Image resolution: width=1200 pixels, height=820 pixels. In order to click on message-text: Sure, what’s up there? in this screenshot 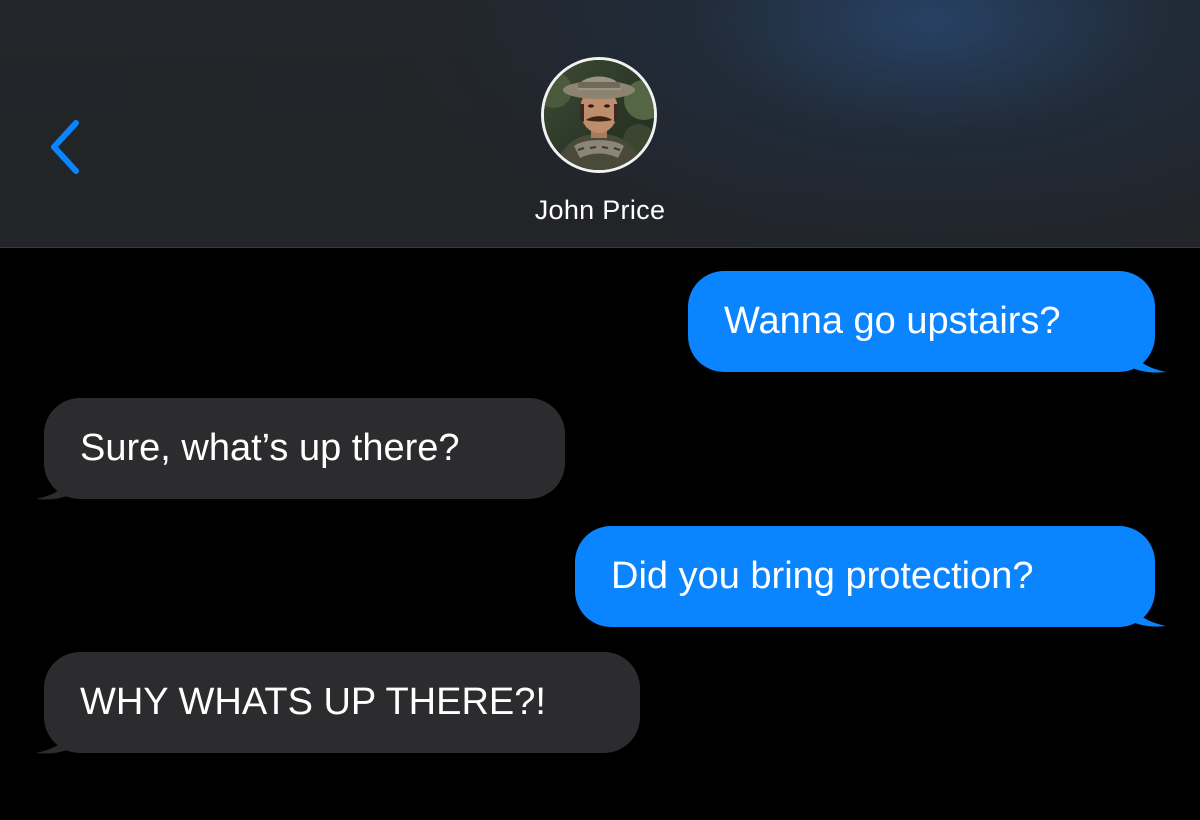, I will do `click(270, 448)`.